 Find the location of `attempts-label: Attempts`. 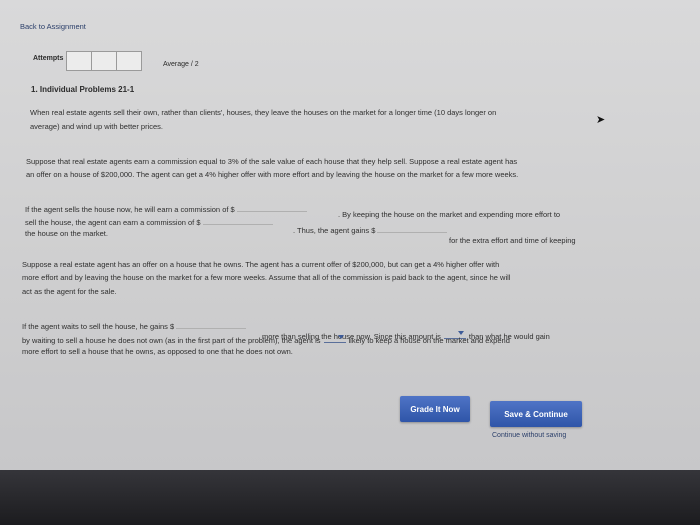

attempts-label: Attempts is located at coordinates (48, 58).